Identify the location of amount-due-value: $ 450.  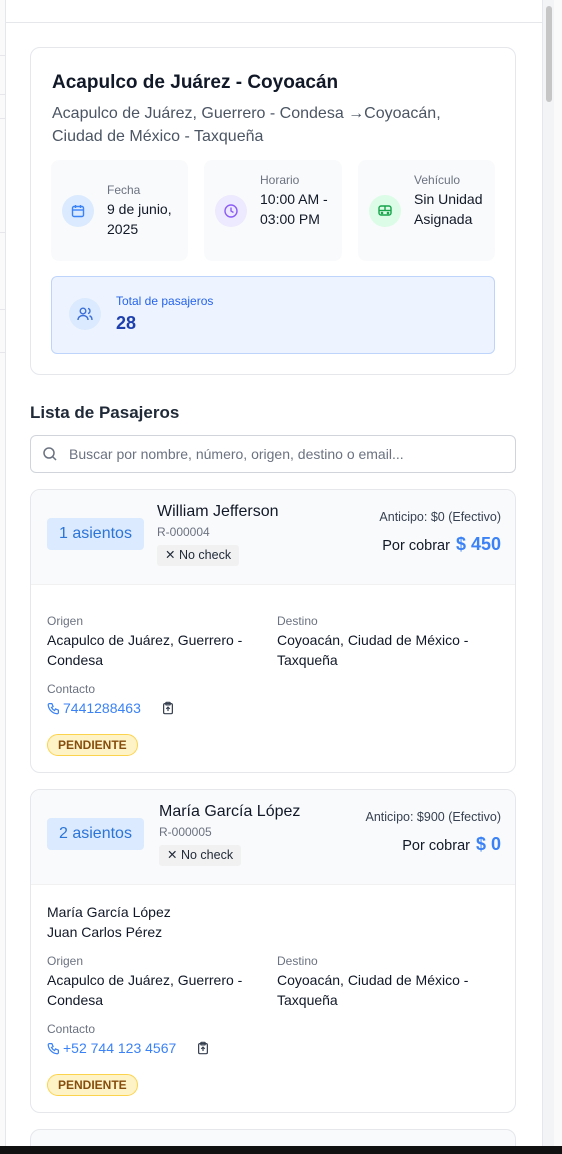
(478, 544).